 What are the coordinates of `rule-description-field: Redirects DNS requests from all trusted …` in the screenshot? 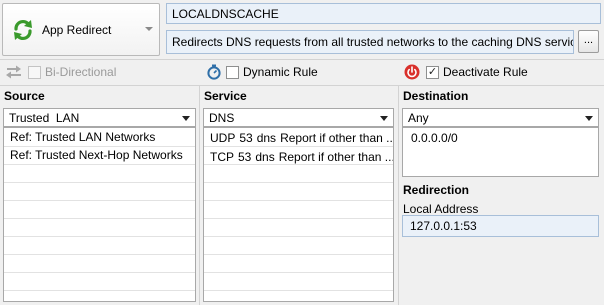 It's located at (370, 42).